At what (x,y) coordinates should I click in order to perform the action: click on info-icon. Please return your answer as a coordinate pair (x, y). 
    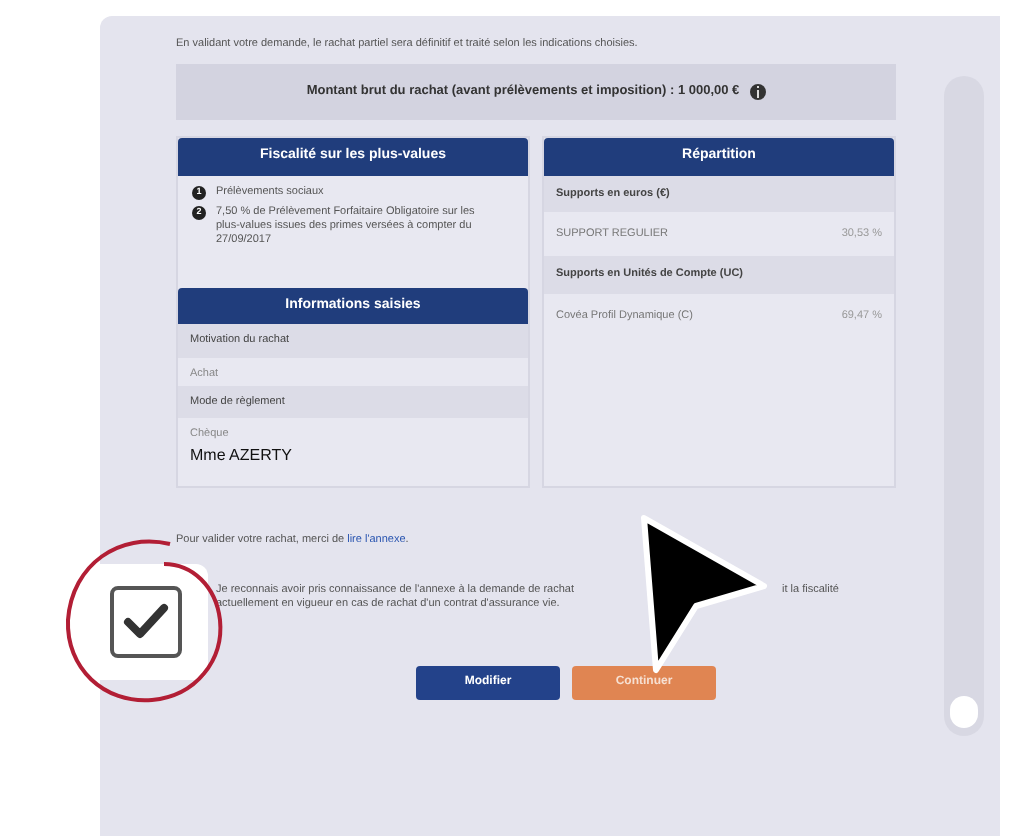
    Looking at the image, I should click on (757, 92).